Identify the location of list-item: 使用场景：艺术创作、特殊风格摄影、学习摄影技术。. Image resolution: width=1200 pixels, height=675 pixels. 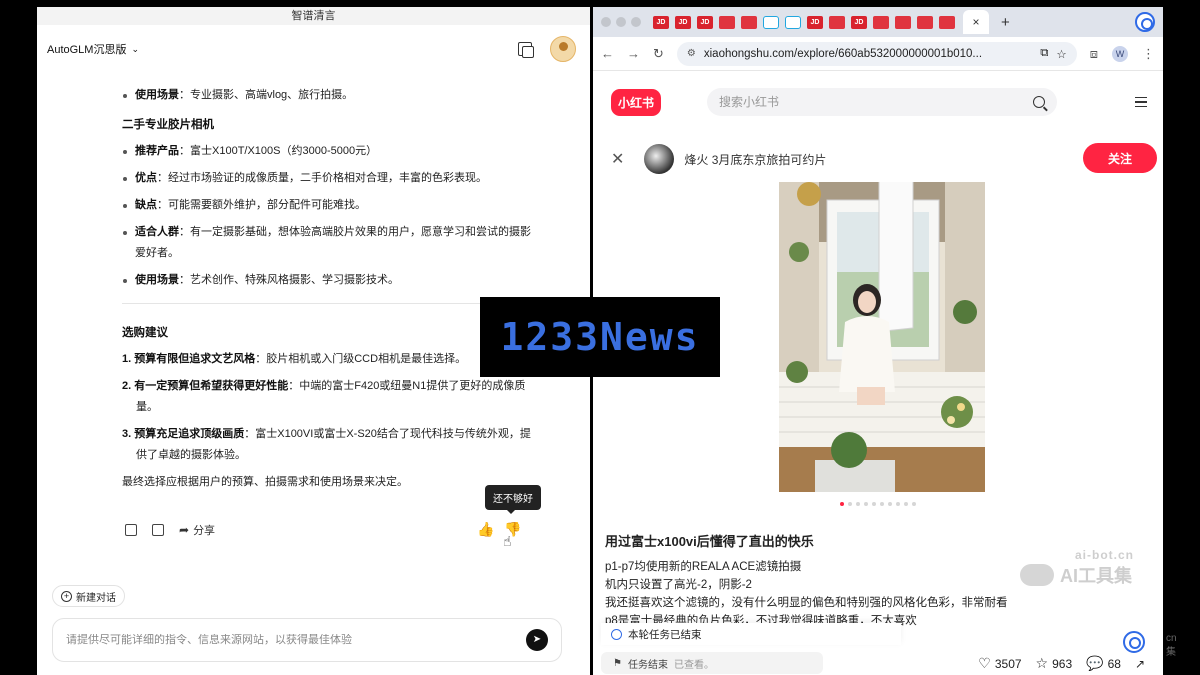
(327, 280).